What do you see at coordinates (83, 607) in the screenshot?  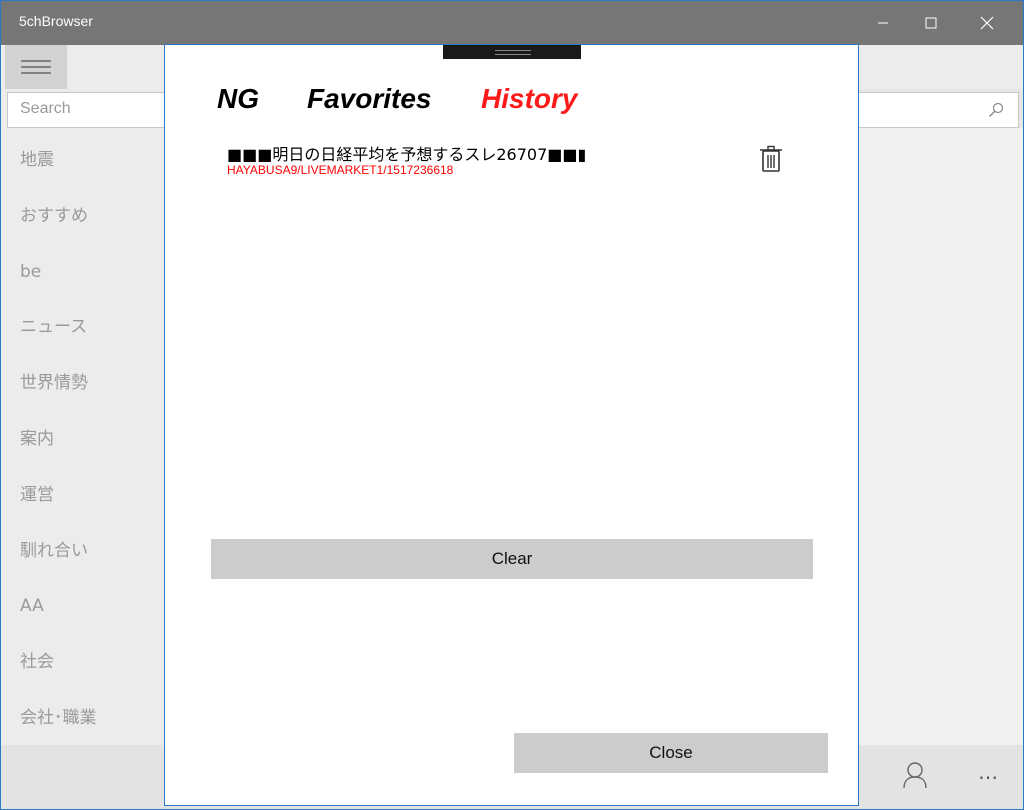 I see `sidebar-item: AA` at bounding box center [83, 607].